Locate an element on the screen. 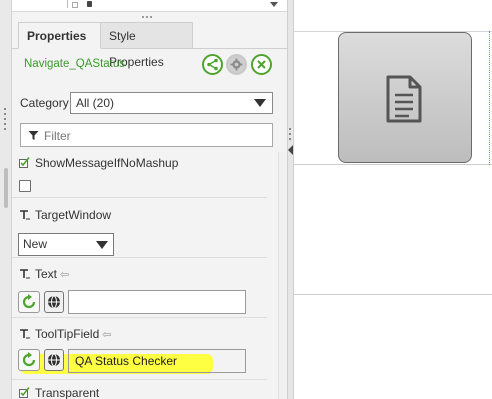  tooltip-input: QA Status Checker is located at coordinates (157, 361).